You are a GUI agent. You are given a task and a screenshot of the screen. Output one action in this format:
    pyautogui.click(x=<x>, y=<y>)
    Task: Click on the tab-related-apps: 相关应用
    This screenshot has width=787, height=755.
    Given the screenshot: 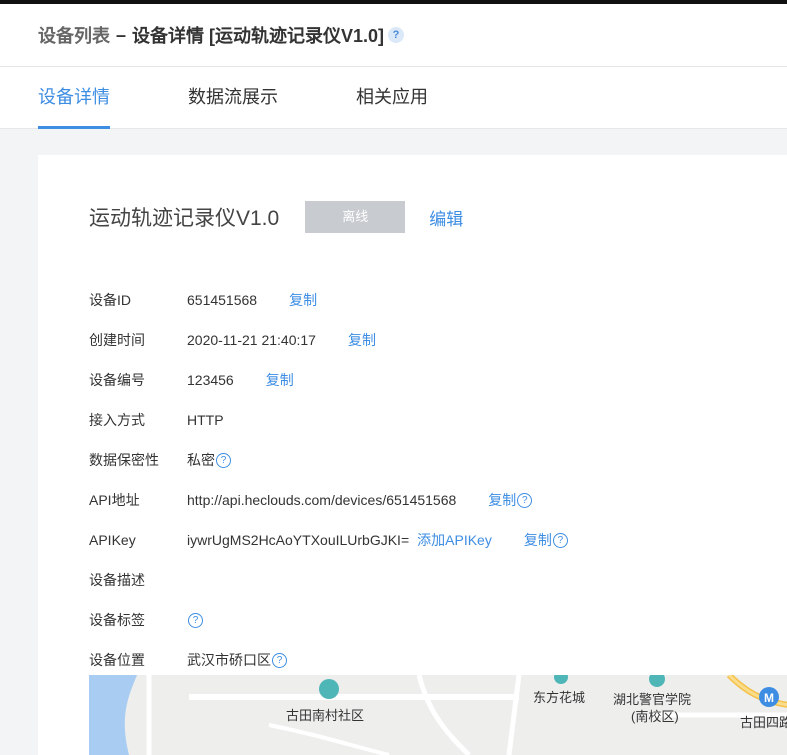 What is the action you would take?
    pyautogui.click(x=392, y=97)
    